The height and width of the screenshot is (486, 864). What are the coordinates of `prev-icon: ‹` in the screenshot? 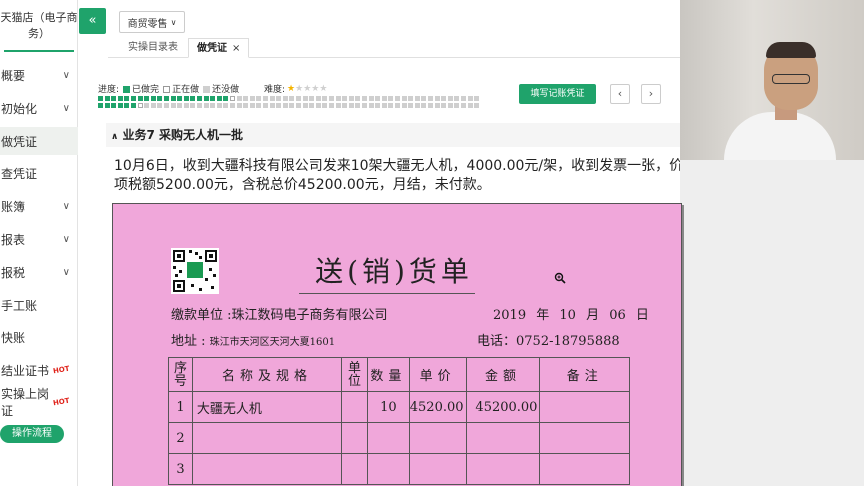 It's located at (620, 94).